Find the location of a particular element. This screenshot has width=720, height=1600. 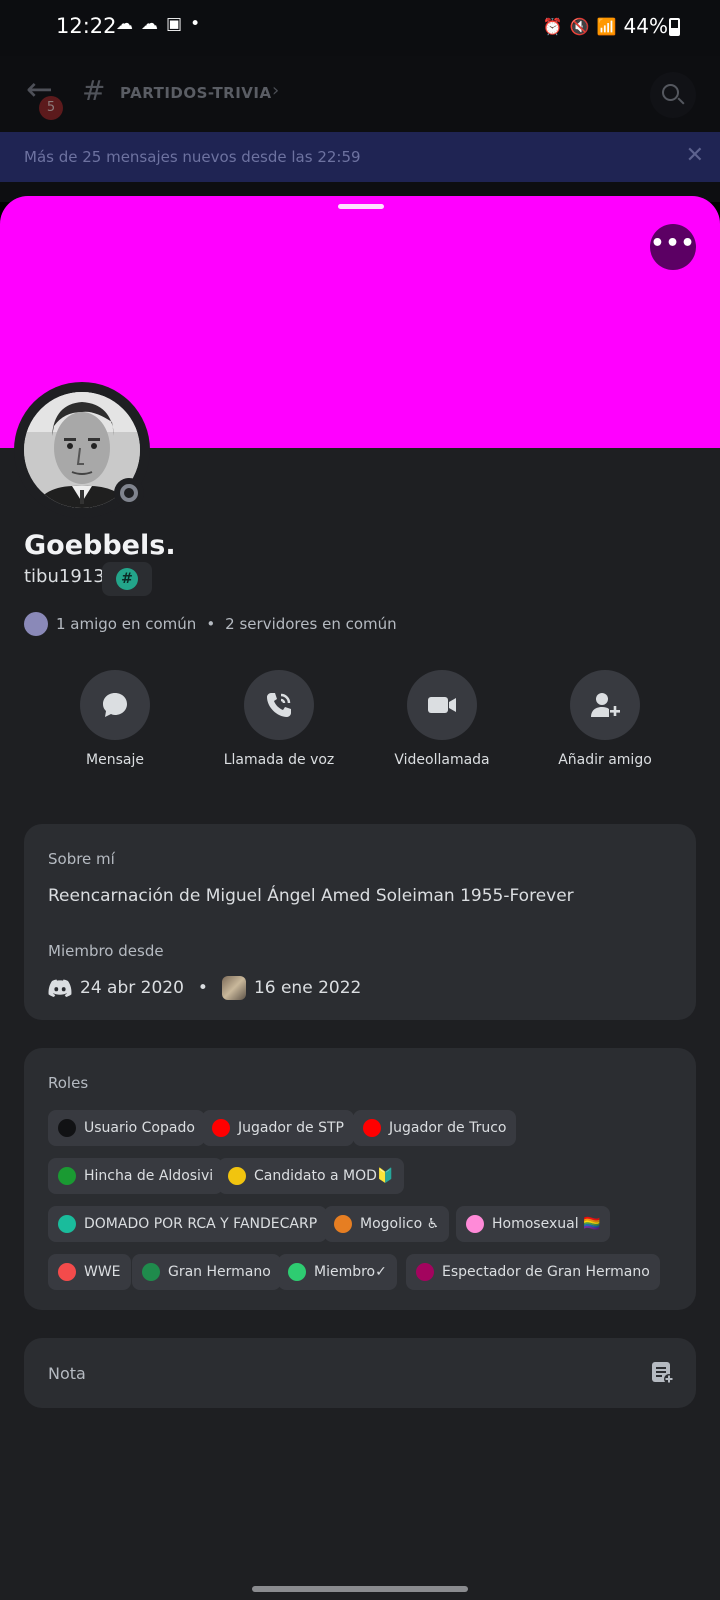

voice-call-label: Llamada de voz is located at coordinates (279, 760).